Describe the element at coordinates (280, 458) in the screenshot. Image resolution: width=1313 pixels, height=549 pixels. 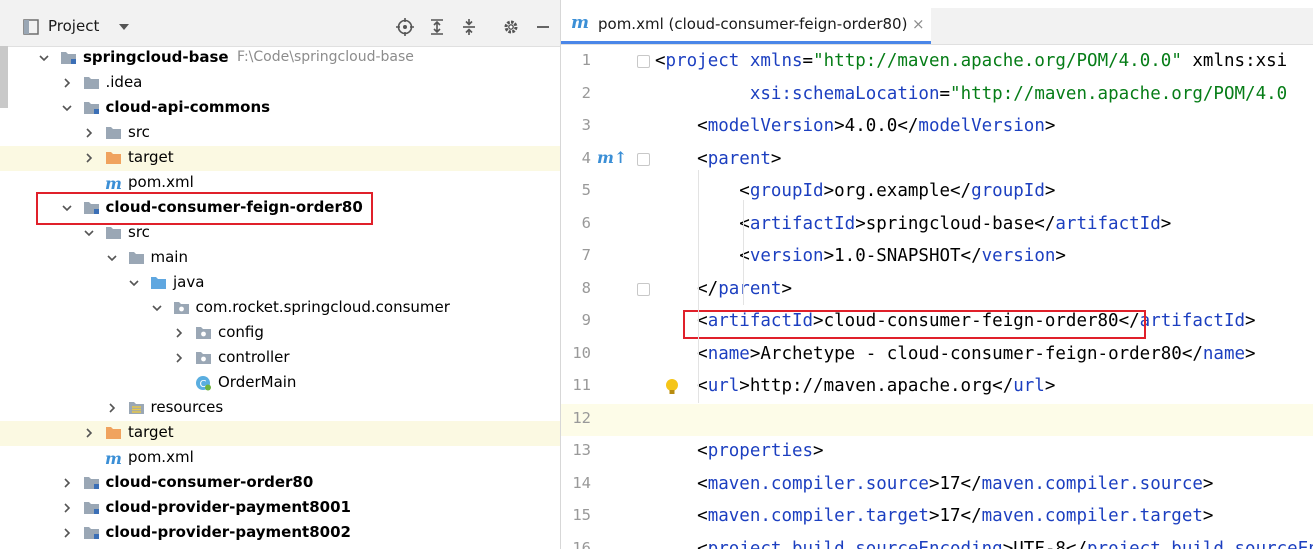
I see `tree-row: m pom.xml` at that location.